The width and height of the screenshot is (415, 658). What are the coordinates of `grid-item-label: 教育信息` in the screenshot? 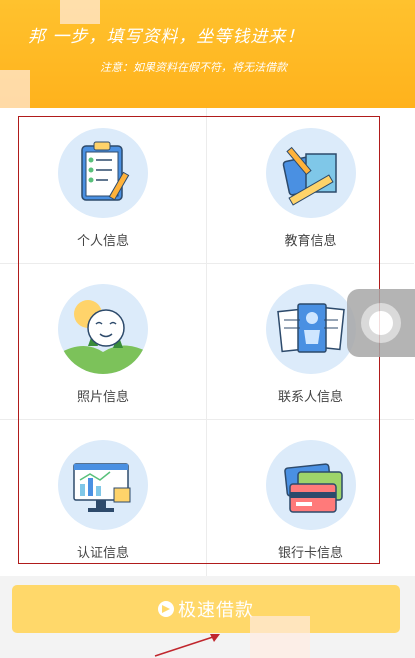 It's located at (310, 241).